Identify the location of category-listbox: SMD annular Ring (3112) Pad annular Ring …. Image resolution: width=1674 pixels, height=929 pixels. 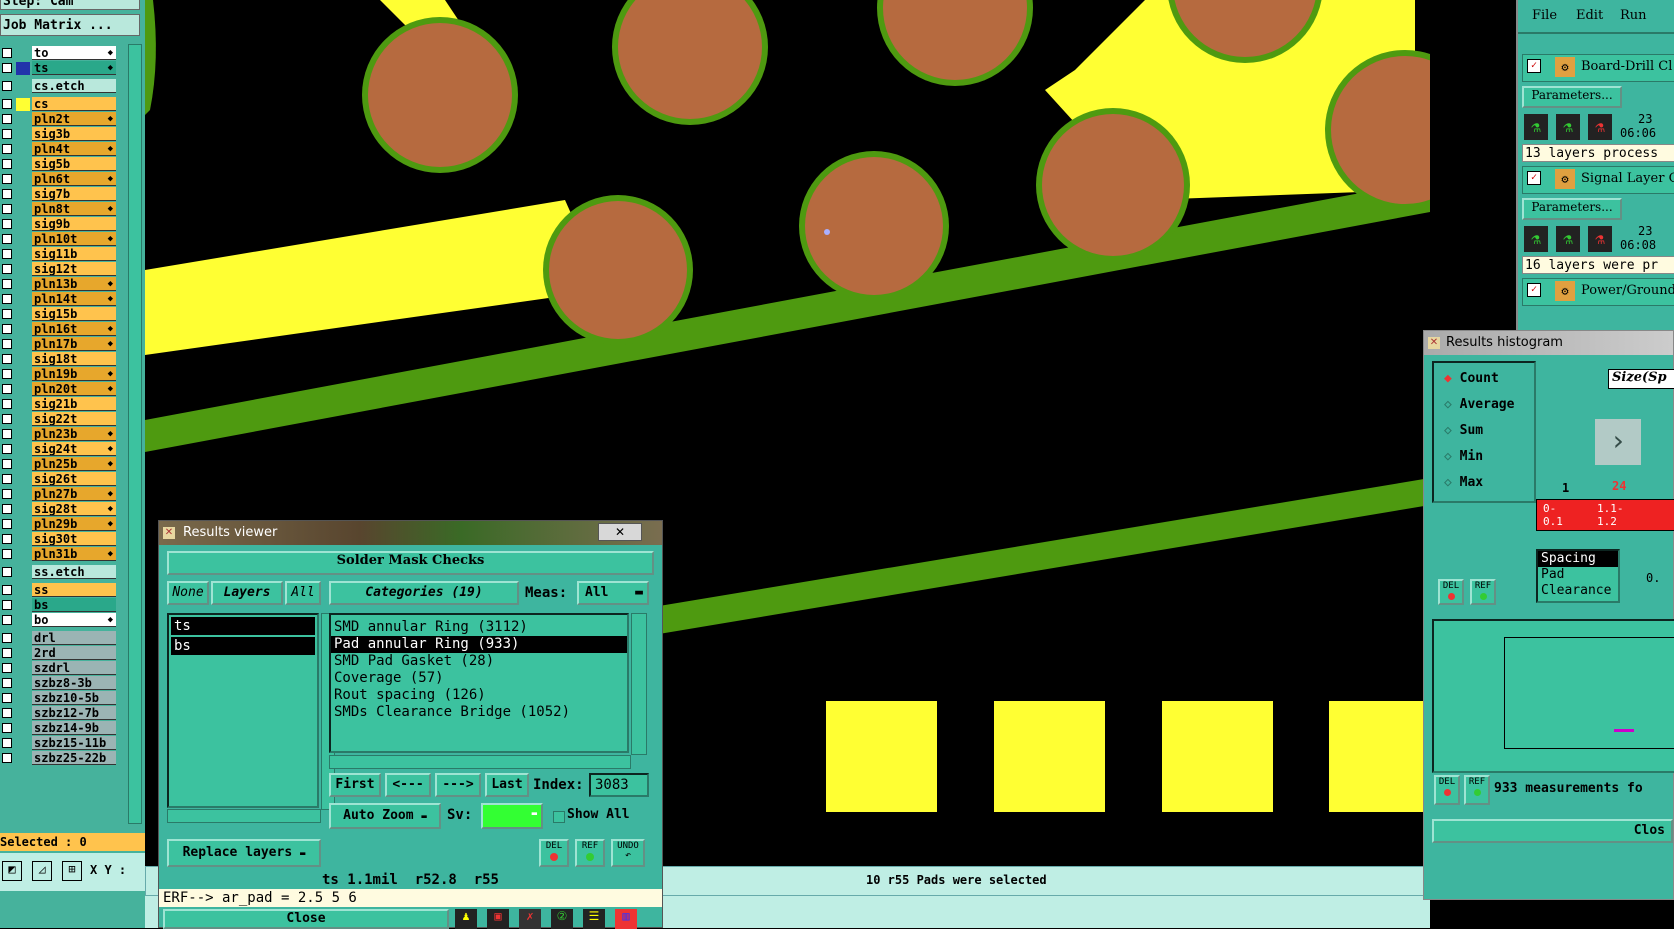
(479, 683).